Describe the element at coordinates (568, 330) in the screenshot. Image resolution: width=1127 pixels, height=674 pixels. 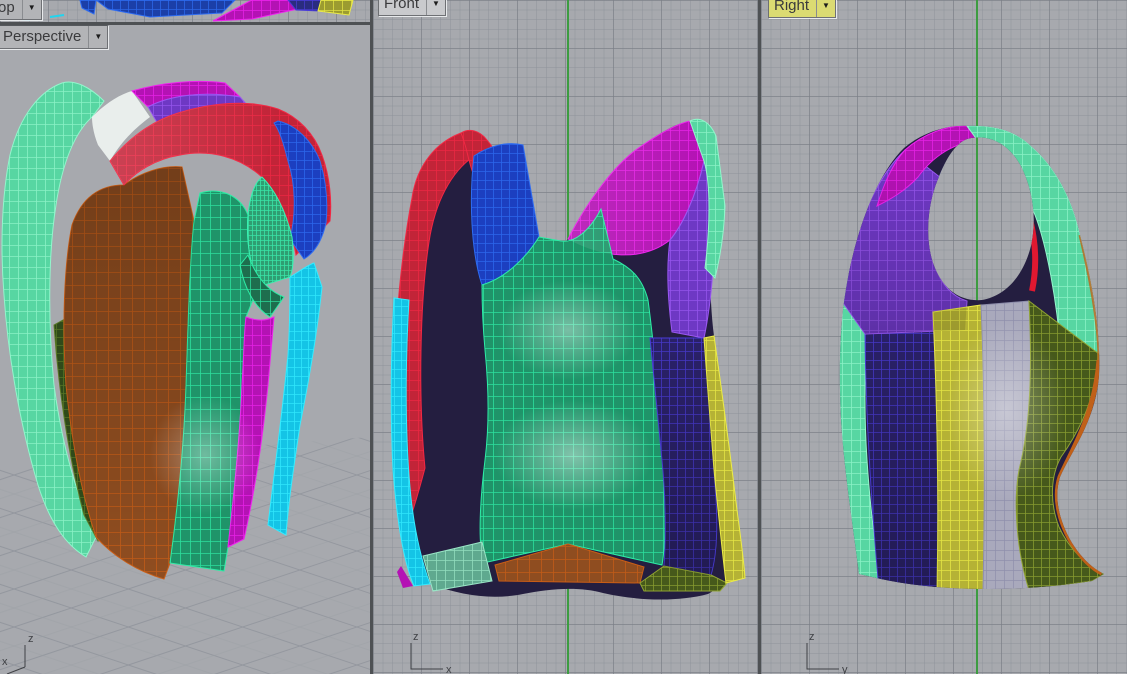
I see `front-chest-highlight` at that location.